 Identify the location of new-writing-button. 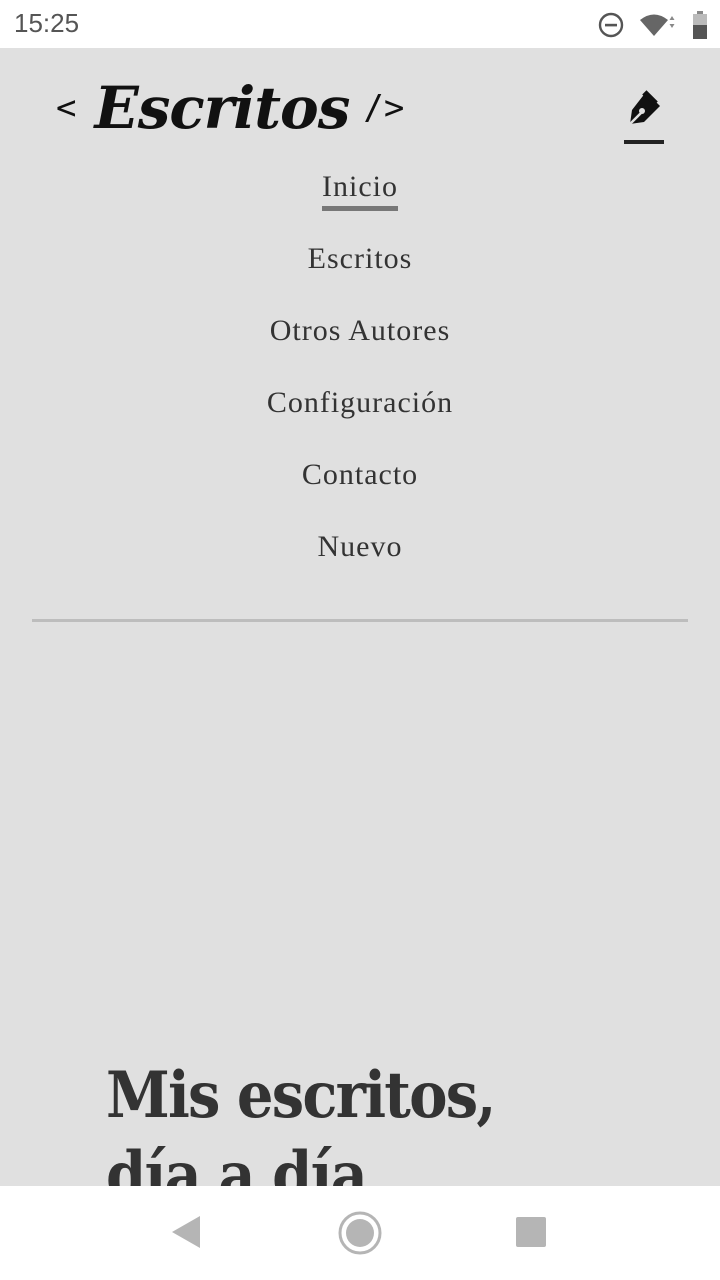
(644, 123).